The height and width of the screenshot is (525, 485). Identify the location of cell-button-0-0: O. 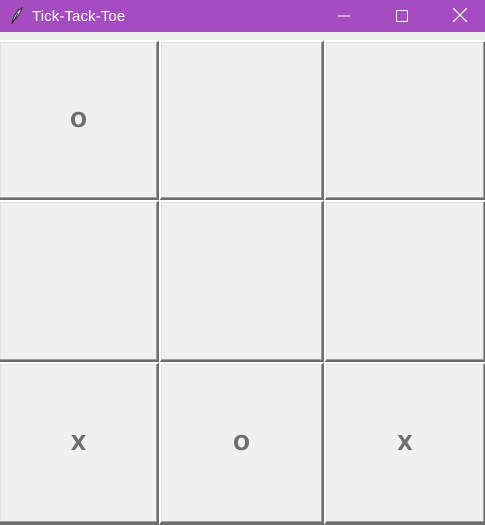
(80, 120).